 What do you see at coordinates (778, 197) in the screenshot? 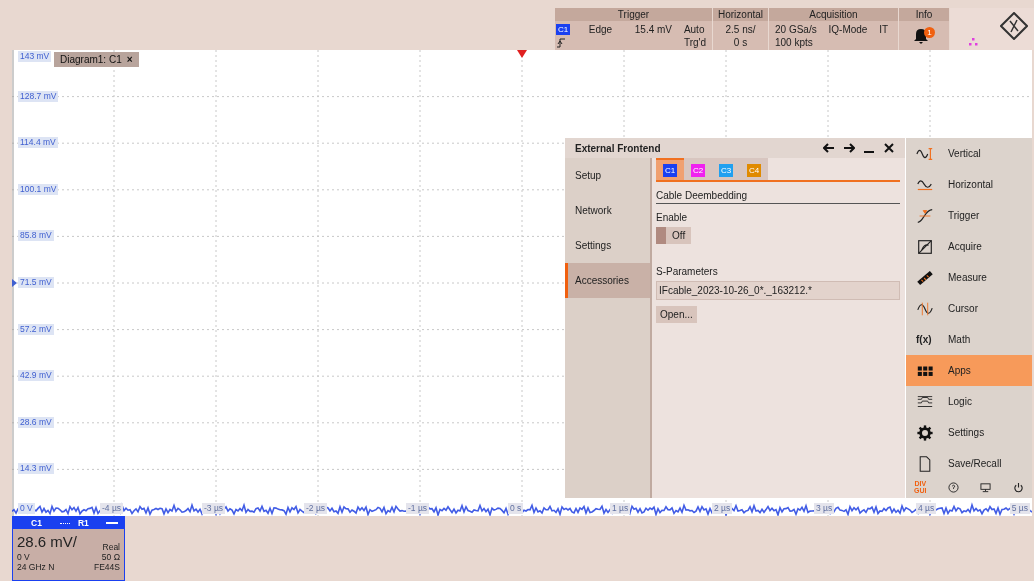
I see `section-heading: Cable Deembedding` at bounding box center [778, 197].